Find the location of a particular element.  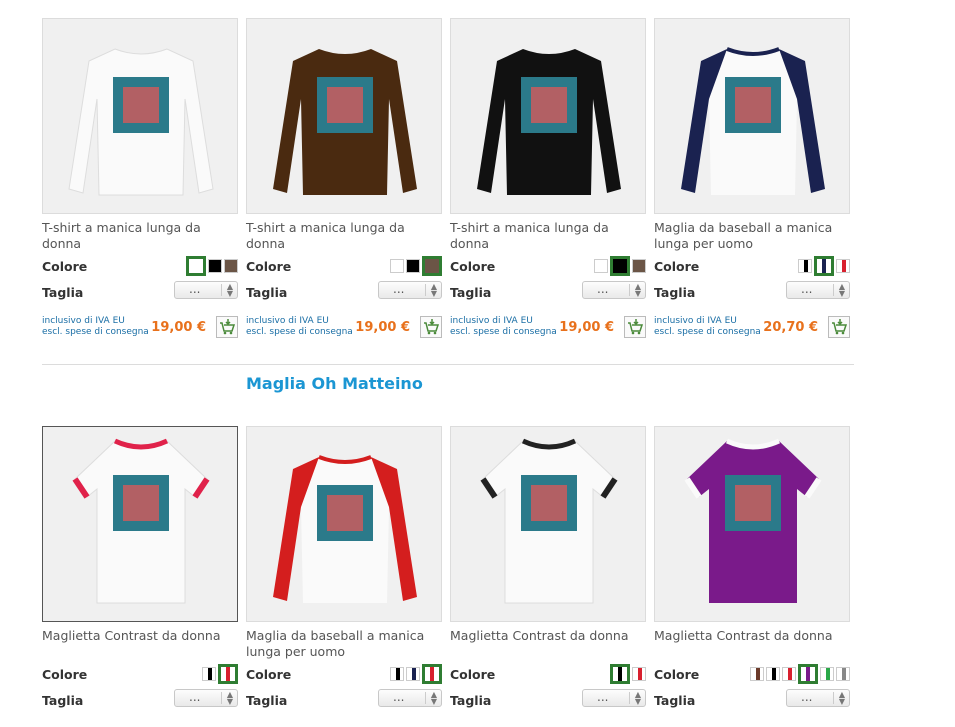

section-title: Maglia Oh Matteino is located at coordinates (334, 383).